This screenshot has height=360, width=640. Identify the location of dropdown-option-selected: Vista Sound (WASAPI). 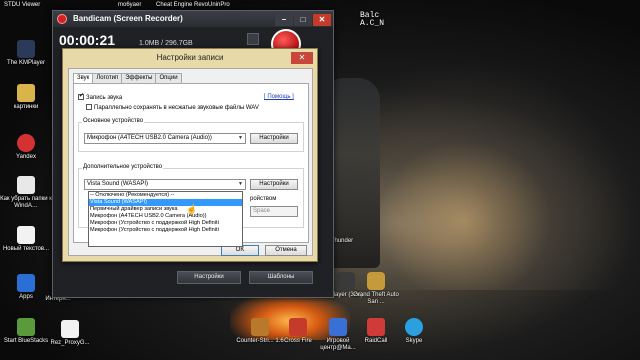
(165, 202).